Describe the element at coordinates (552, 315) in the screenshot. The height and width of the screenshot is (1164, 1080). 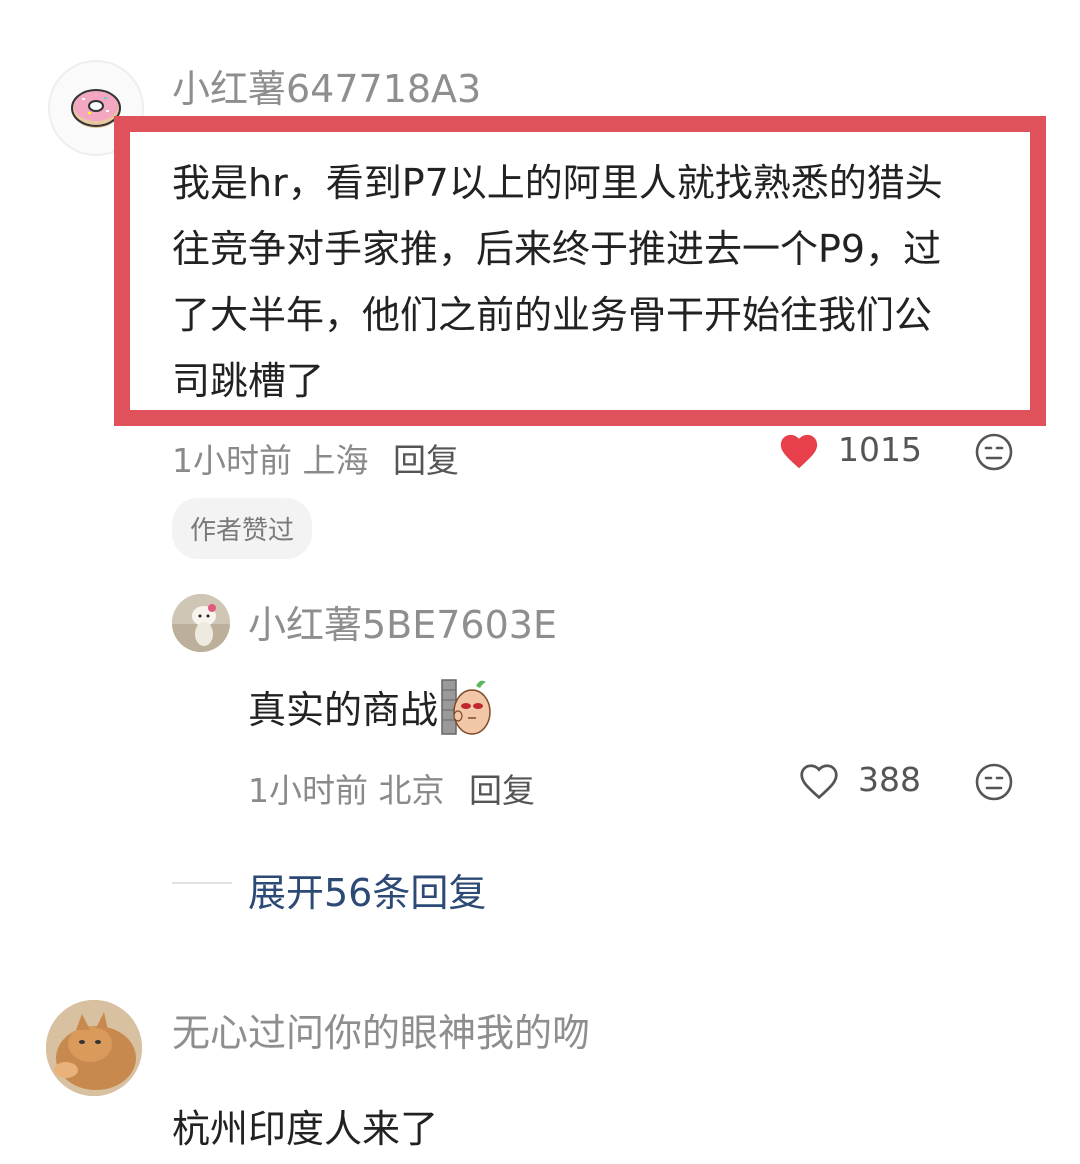
I see `comment-1-line-3: 了大半年，他们之前的业务骨干开始往我们公` at that location.